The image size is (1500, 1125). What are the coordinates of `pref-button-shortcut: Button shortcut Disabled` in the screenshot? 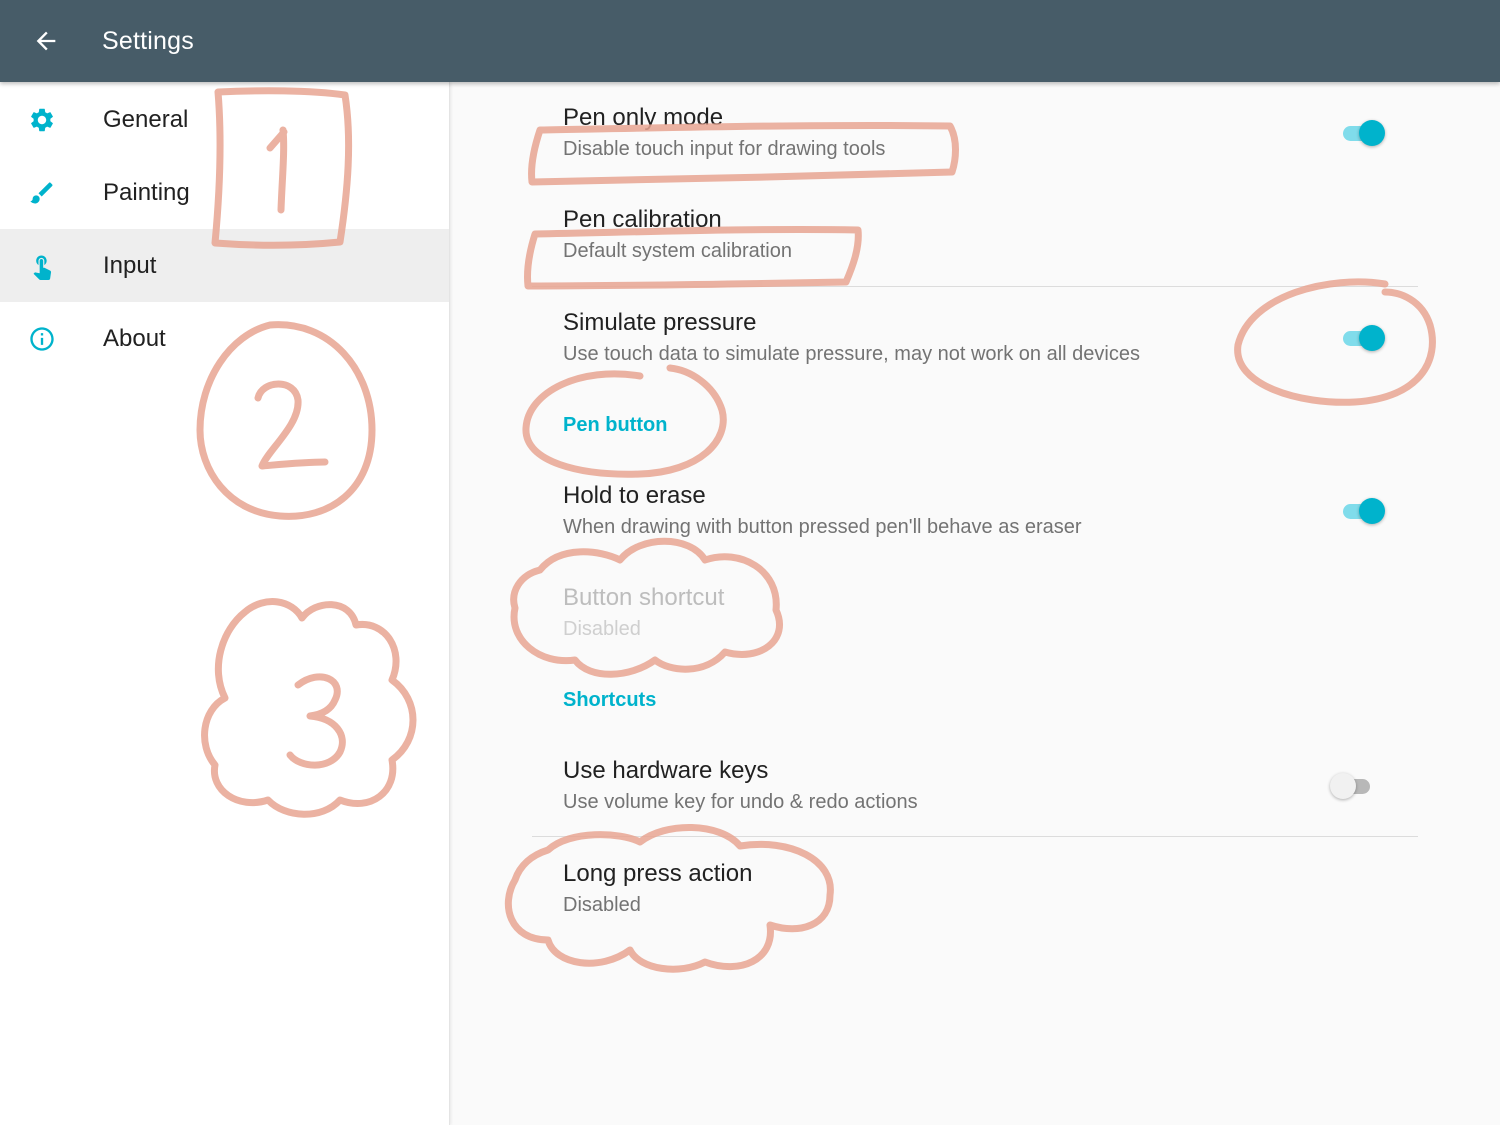 It's located at (993, 613).